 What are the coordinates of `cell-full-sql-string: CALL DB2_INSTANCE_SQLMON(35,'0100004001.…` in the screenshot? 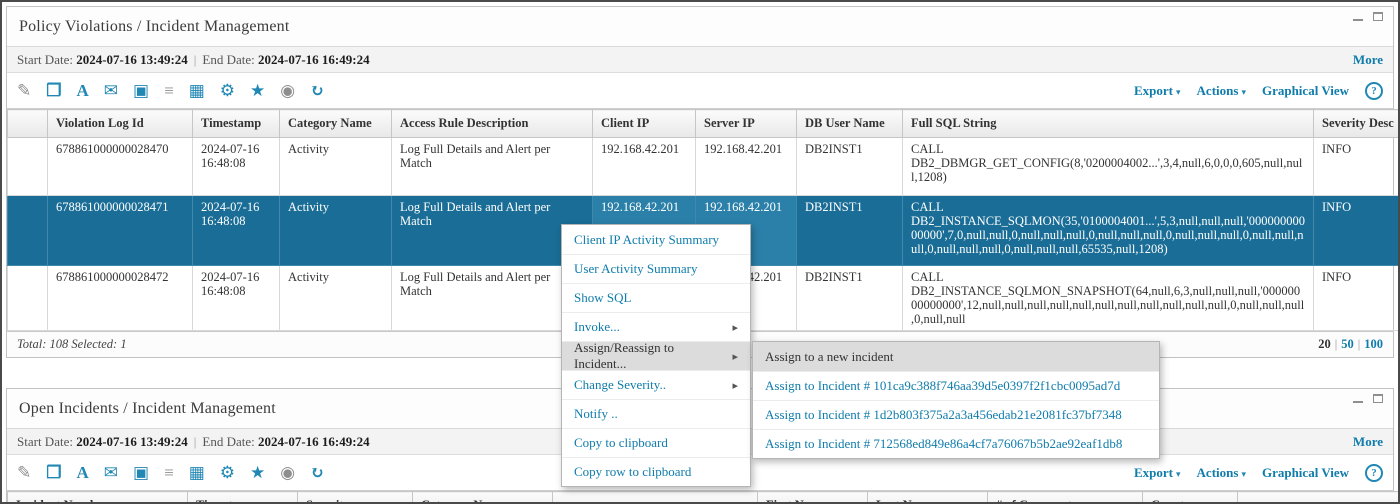 It's located at (1108, 230).